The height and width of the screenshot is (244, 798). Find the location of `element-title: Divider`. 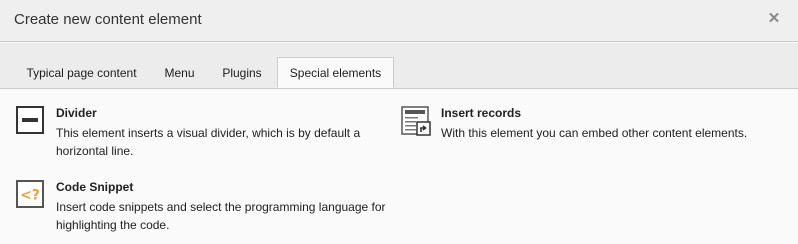

element-title: Divider is located at coordinates (76, 113).